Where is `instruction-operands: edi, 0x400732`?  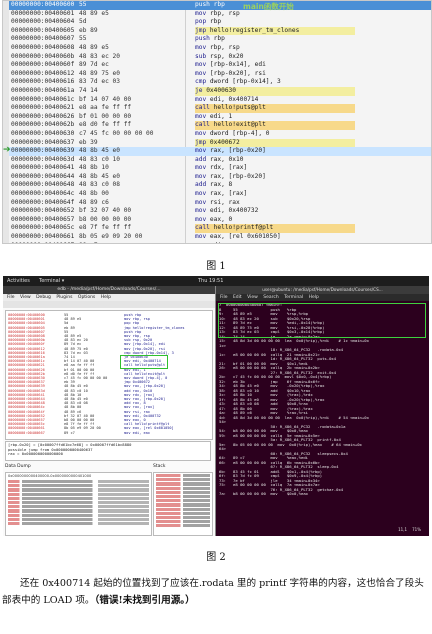
instruction-operands: edi, 0x400732 is located at coordinates (234, 211).